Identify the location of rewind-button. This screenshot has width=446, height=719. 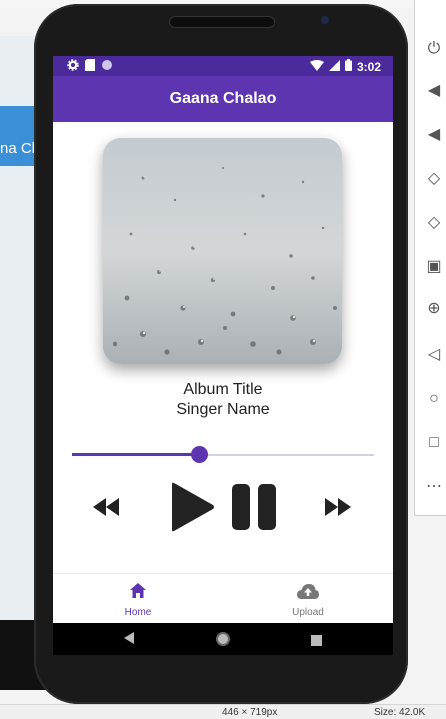
(106, 509).